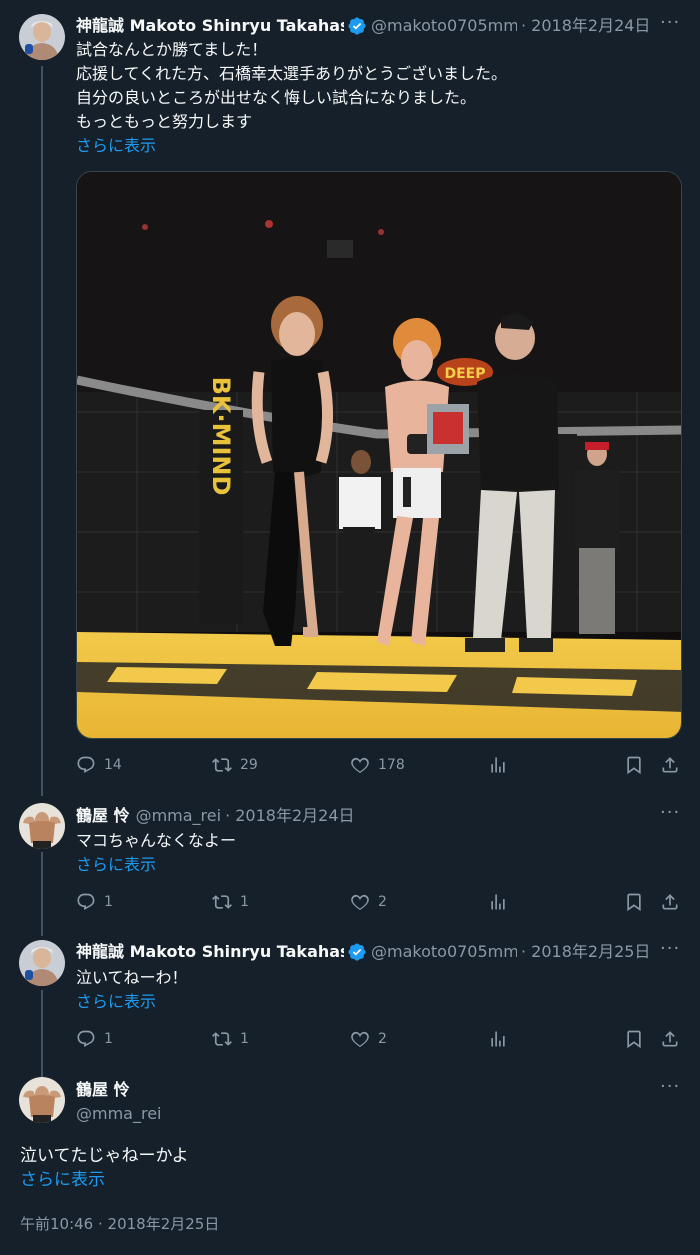 Image resolution: width=700 pixels, height=1255 pixels. I want to click on deep-logo-text: DEEP, so click(464, 374).